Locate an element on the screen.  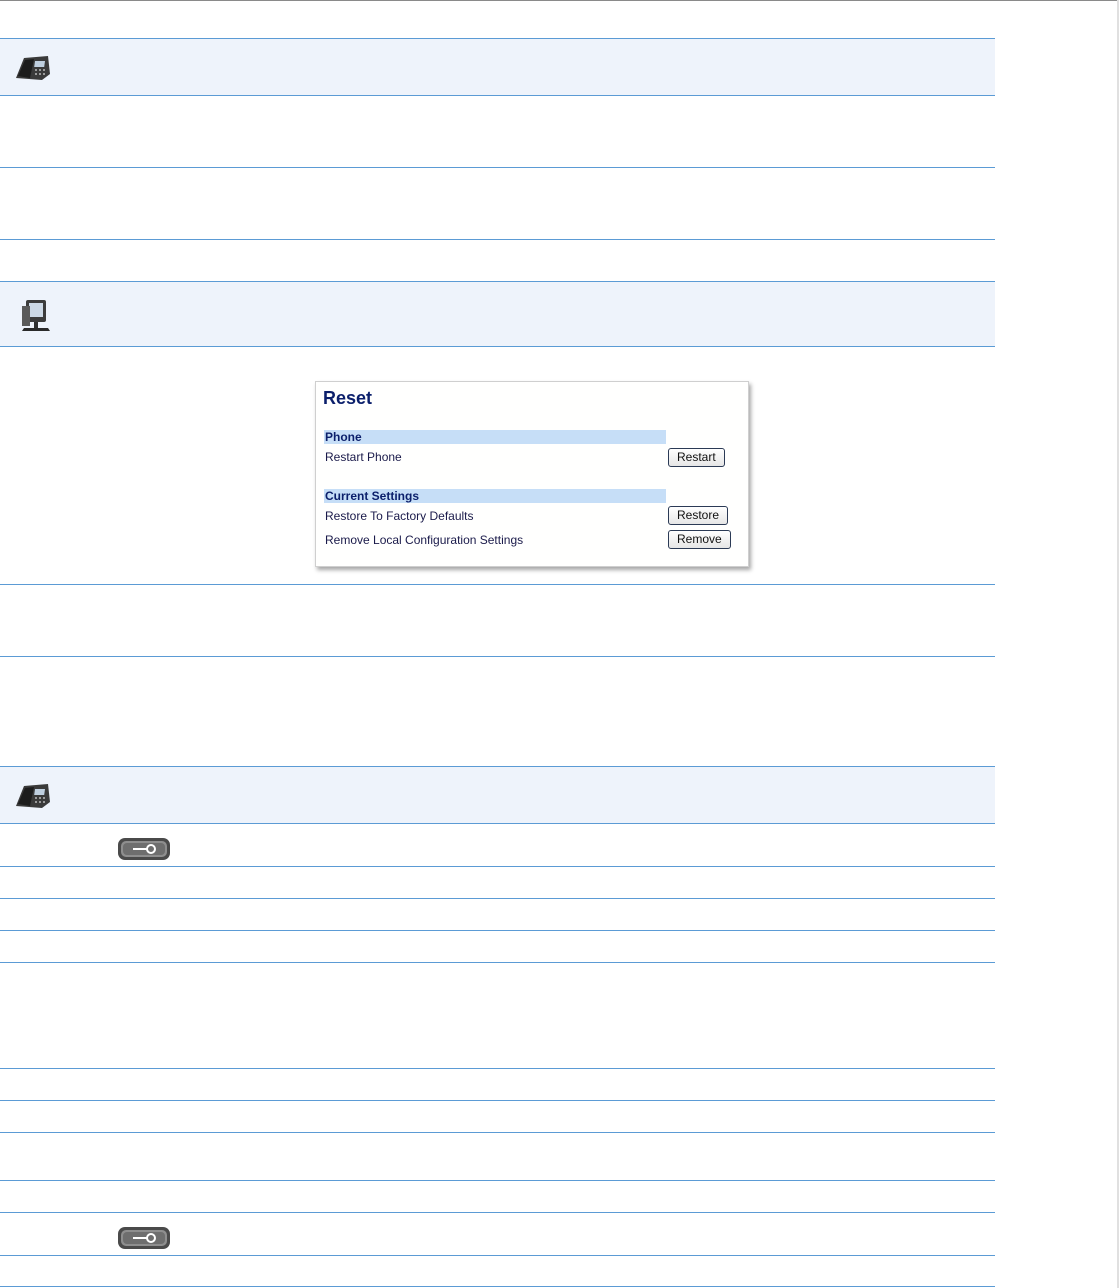
page-top-rule is located at coordinates (559, 0).